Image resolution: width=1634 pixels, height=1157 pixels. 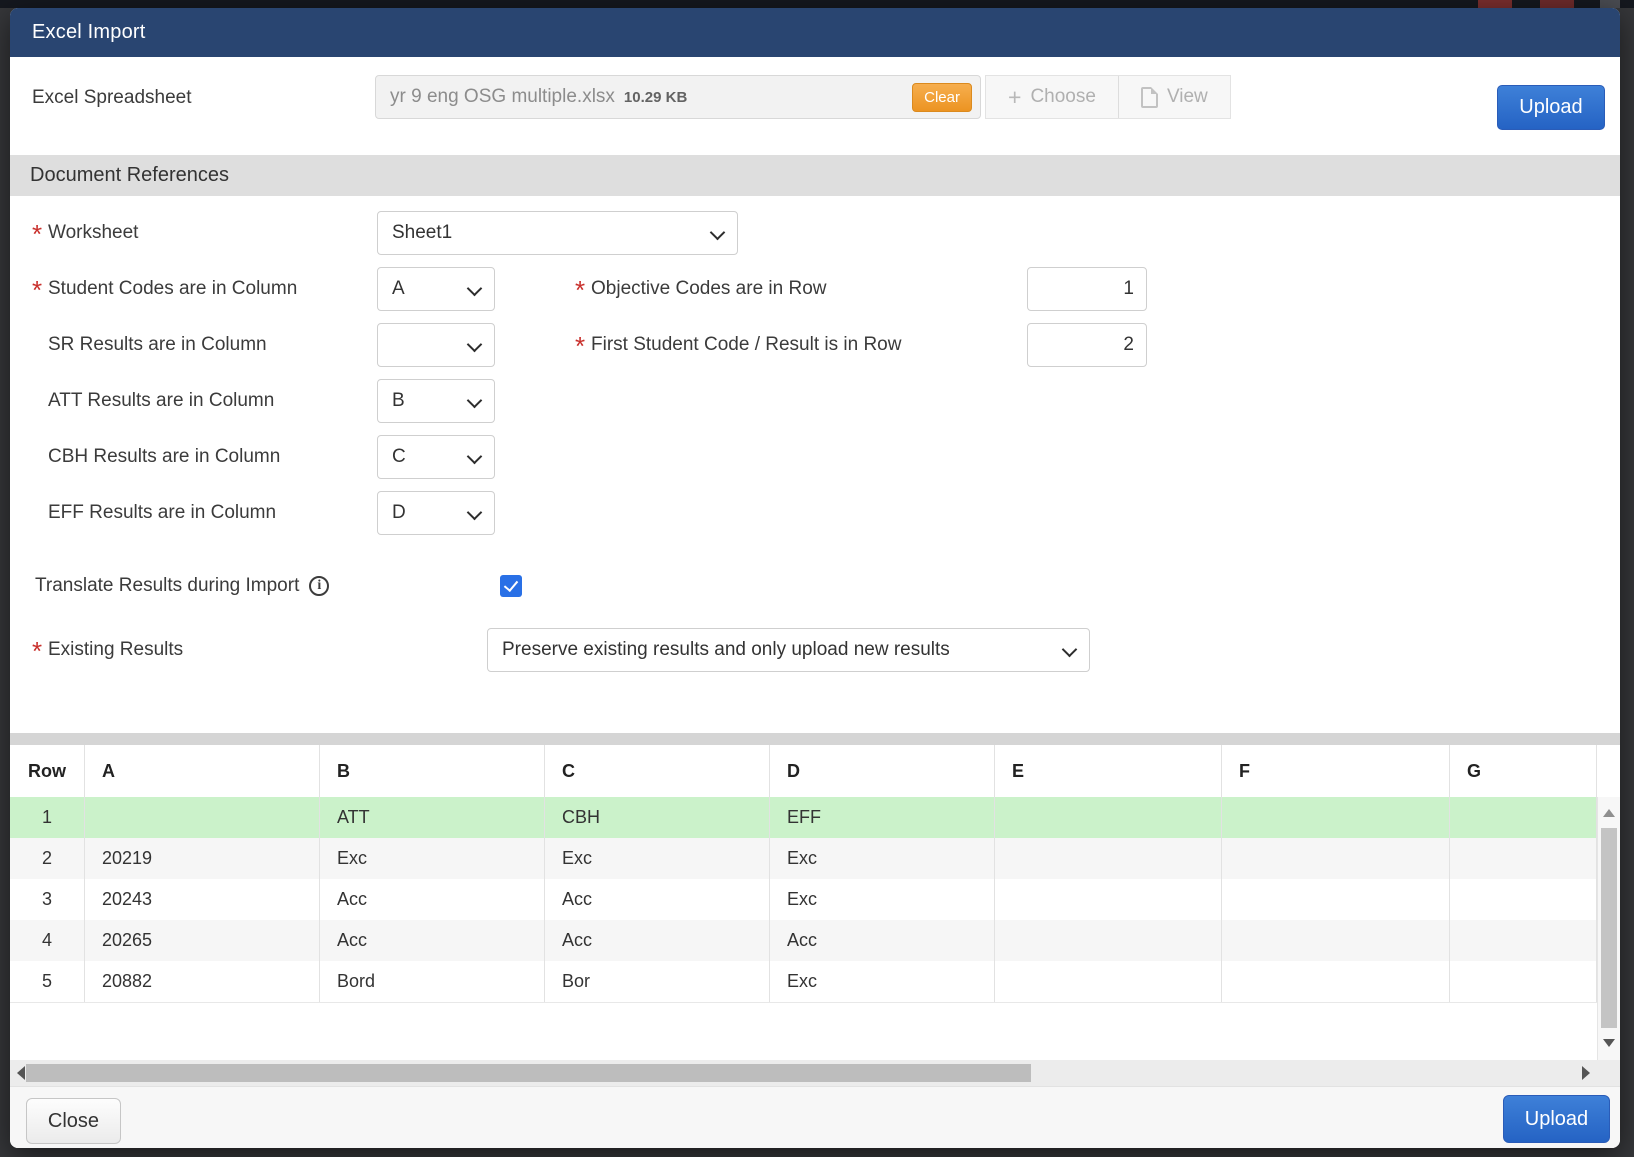 What do you see at coordinates (882, 771) in the screenshot?
I see `column-header: D` at bounding box center [882, 771].